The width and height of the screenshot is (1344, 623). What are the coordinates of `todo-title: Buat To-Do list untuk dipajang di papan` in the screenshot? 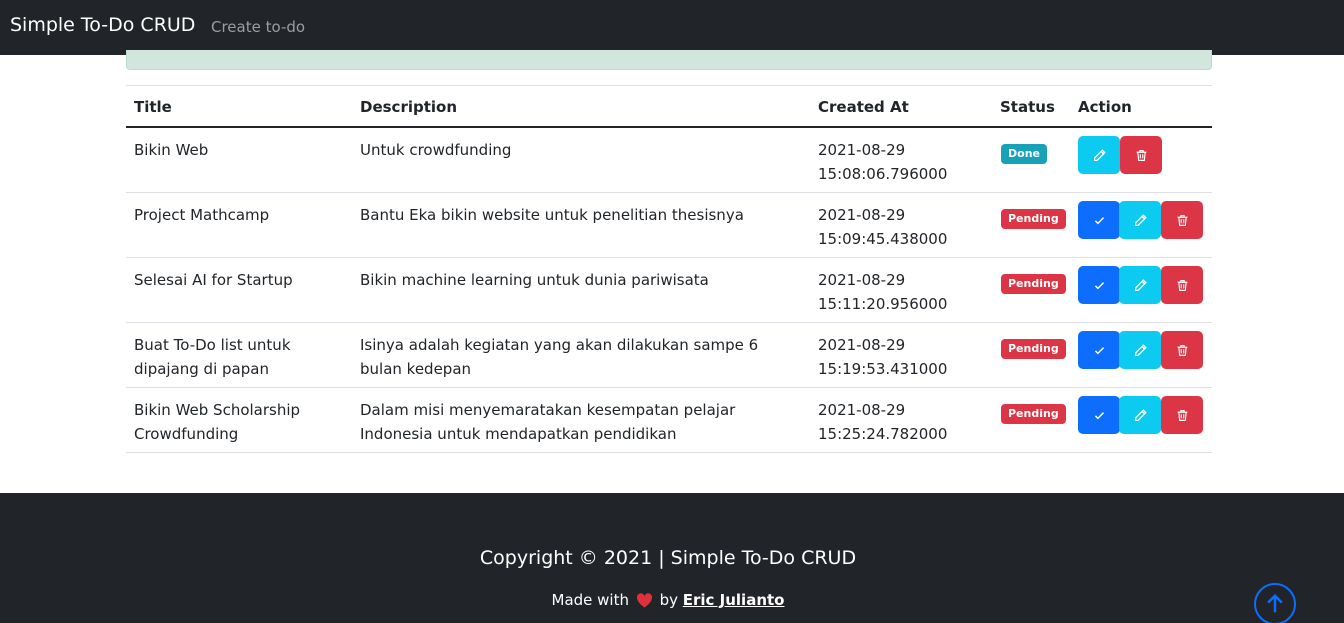 It's located at (212, 357).